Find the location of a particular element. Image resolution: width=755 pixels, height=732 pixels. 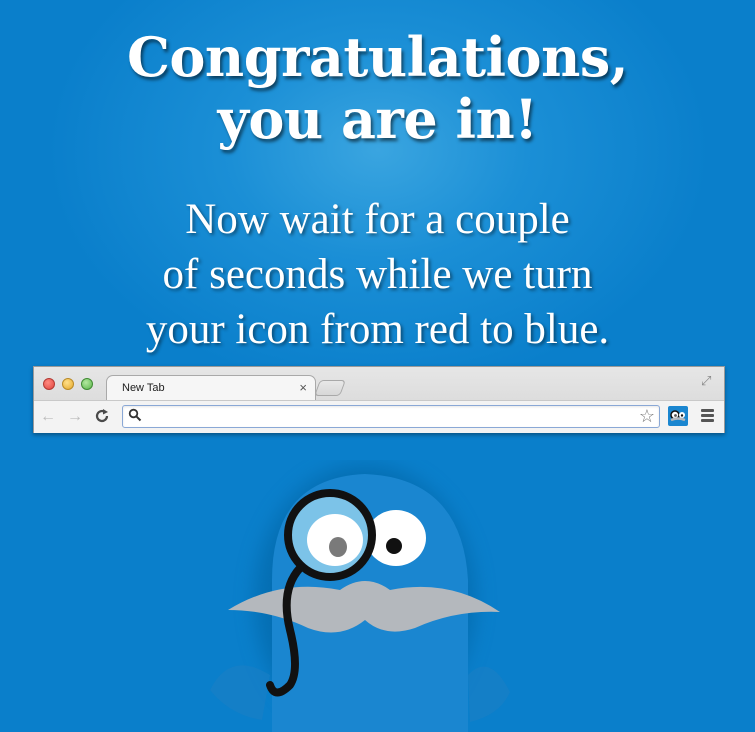

search-icon is located at coordinates (135, 416).